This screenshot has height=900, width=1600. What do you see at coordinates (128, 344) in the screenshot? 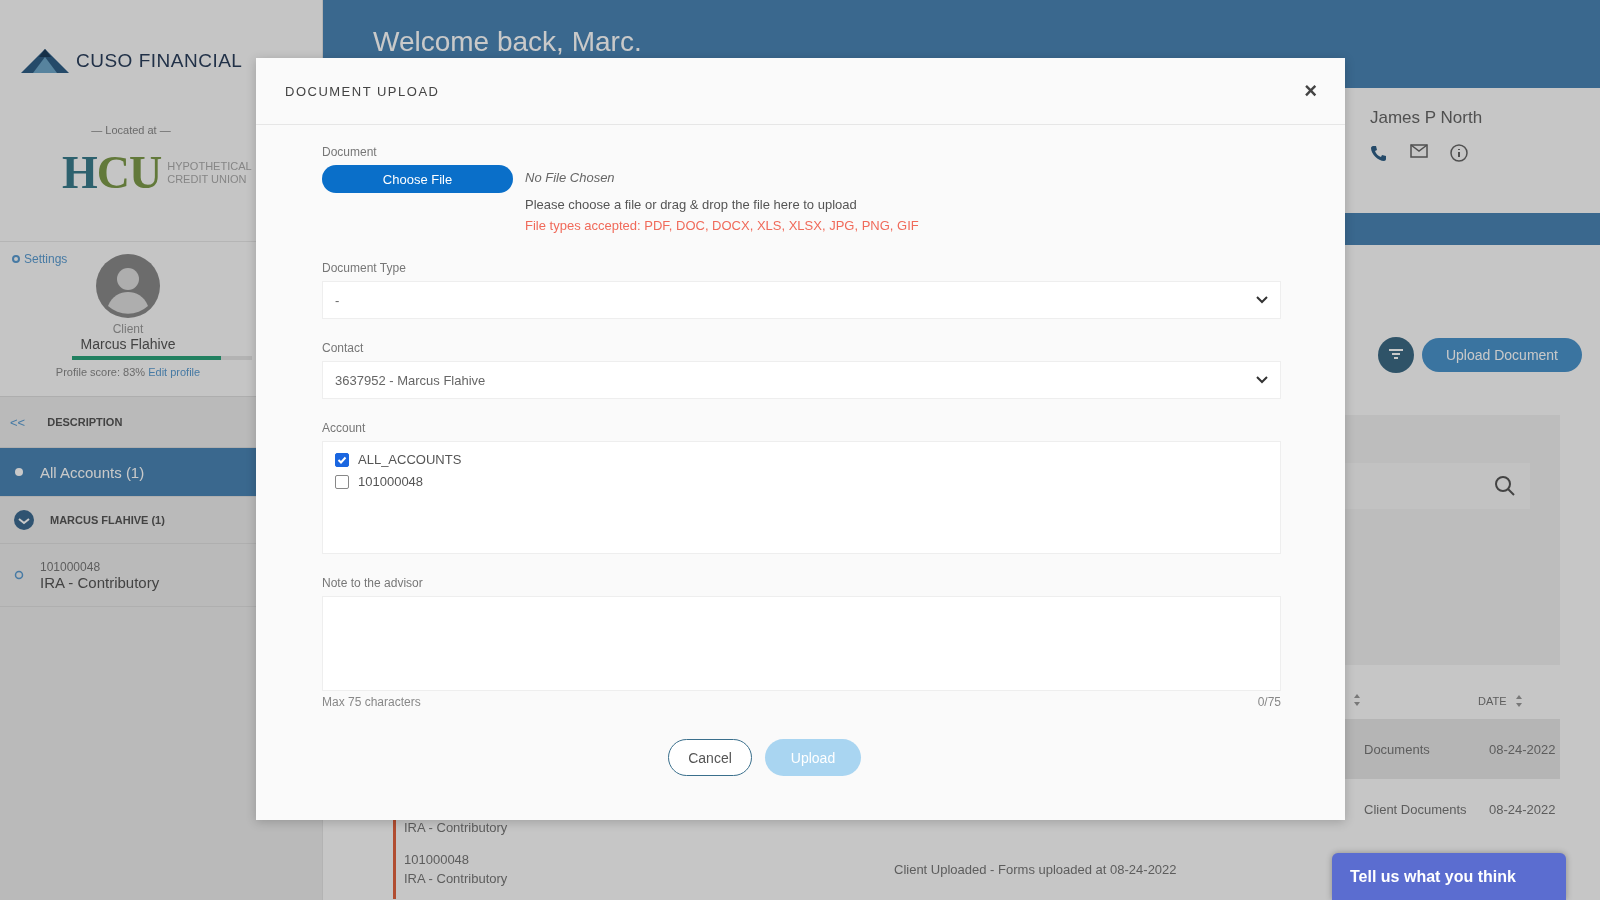
I see `profile-name: Marcus Flahive` at bounding box center [128, 344].